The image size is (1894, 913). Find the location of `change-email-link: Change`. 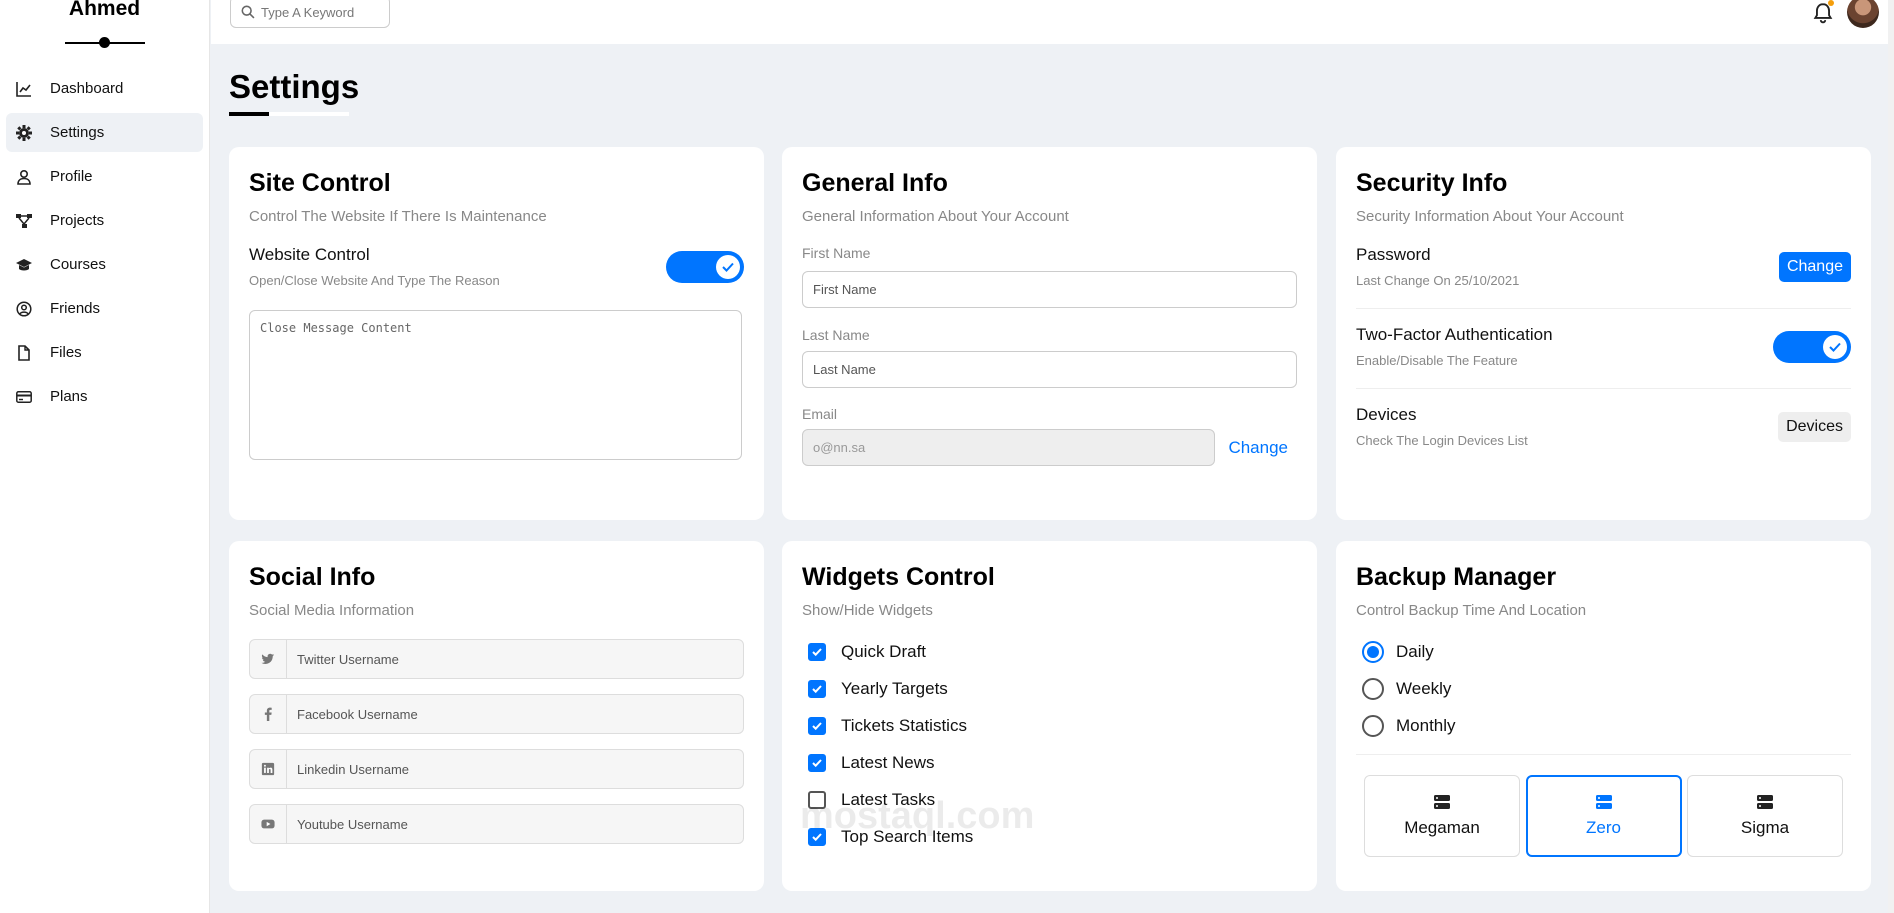

change-email-link: Change is located at coordinates (1258, 448).